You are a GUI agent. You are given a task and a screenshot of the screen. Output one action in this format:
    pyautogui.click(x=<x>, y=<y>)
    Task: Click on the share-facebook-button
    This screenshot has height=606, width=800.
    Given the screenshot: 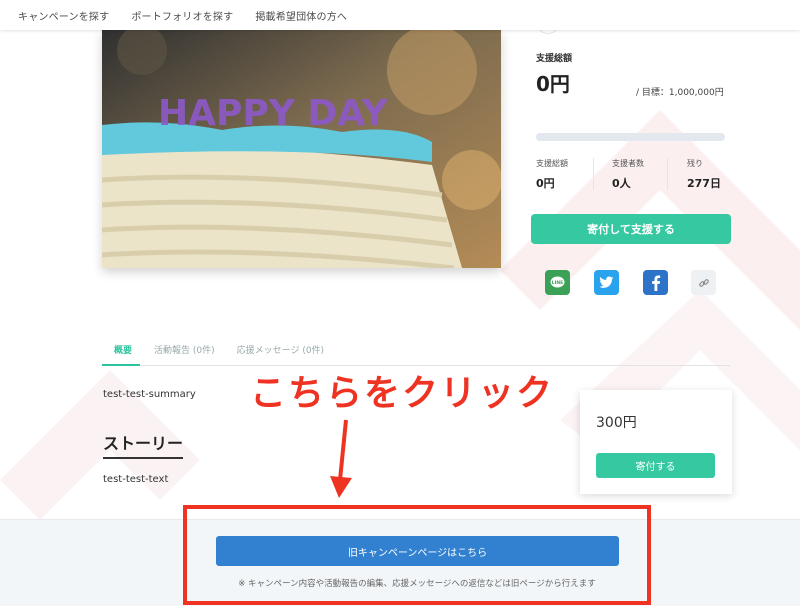 What is the action you would take?
    pyautogui.click(x=655, y=282)
    